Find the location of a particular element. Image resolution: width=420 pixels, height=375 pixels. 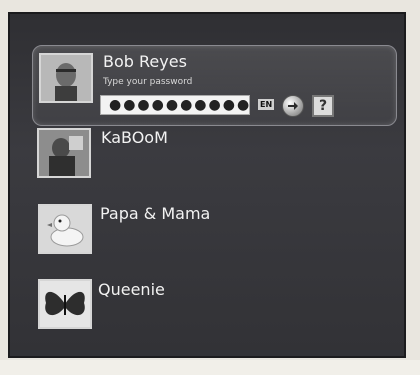

user-name-papa-mama: Papa & Mama is located at coordinates (155, 213).